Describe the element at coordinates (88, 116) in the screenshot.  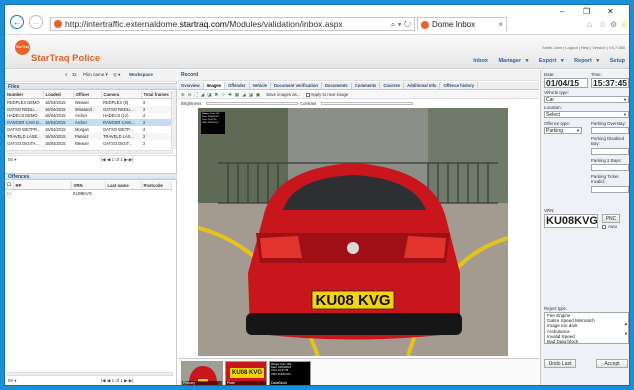
I see `table-row: HADECS DEMO 16/04/2015 Archer HADECS (12) 2` at that location.